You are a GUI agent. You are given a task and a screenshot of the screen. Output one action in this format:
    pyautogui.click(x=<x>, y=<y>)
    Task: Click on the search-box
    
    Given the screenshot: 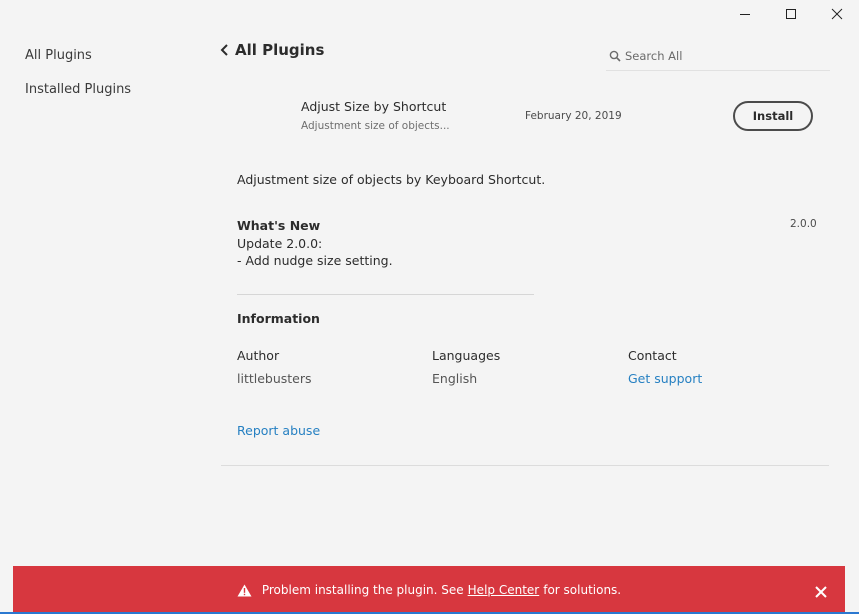 What is the action you would take?
    pyautogui.click(x=718, y=57)
    